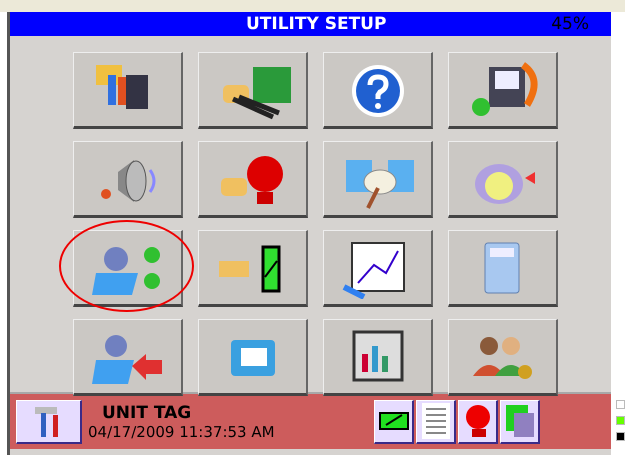 This screenshot has height=461, width=625. Describe the element at coordinates (570, 24) in the screenshot. I see `percent-reading: 45%` at that location.